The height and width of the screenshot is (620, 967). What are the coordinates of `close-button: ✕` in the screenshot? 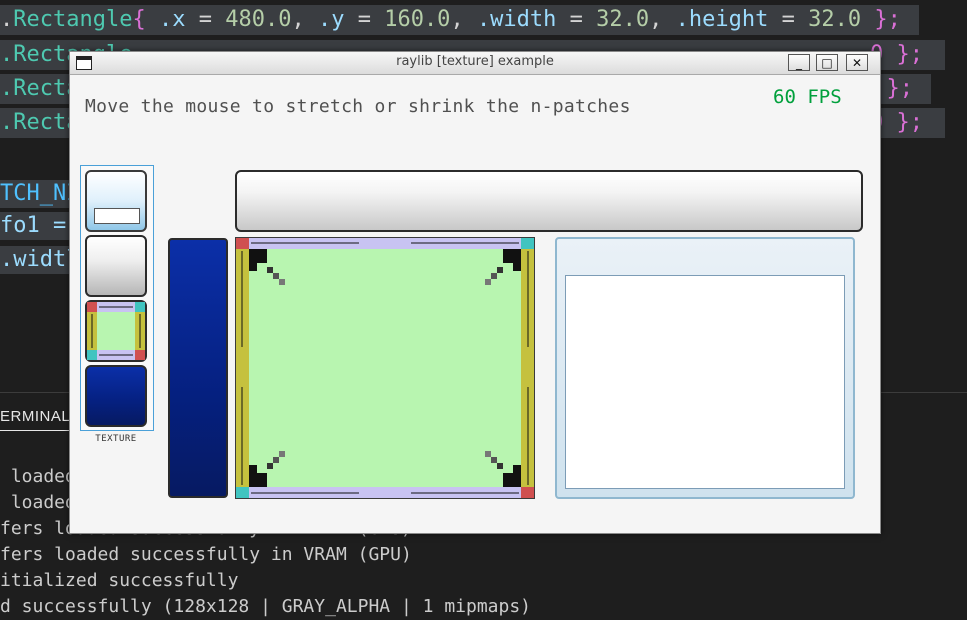 It's located at (857, 62).